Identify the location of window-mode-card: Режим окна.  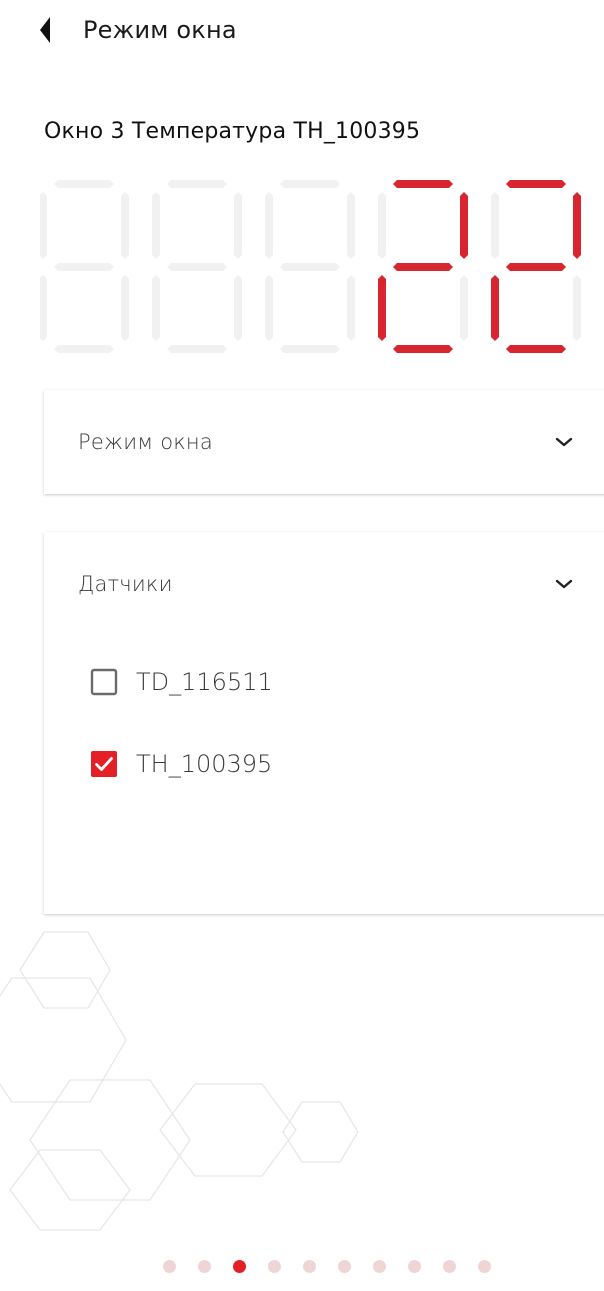
(324, 442).